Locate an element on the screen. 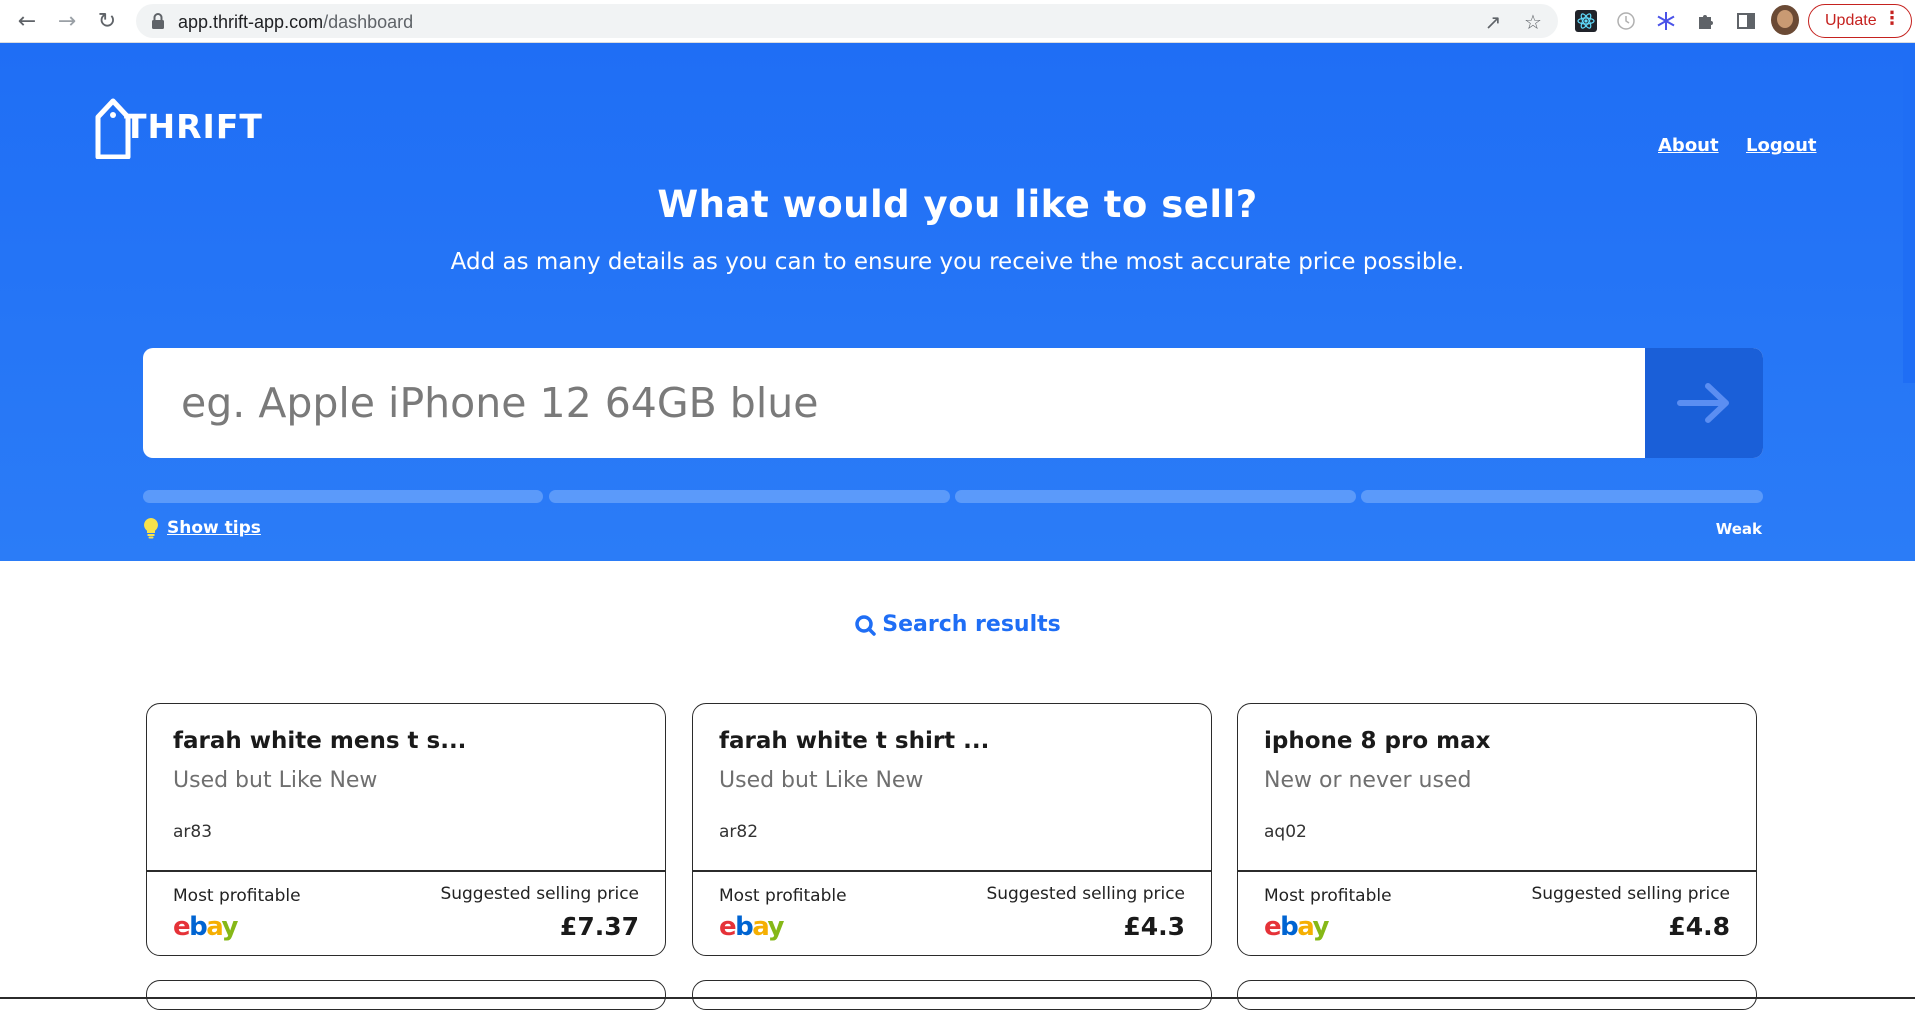 This screenshot has width=1915, height=1010. card-price: £4.3 is located at coordinates (1154, 926).